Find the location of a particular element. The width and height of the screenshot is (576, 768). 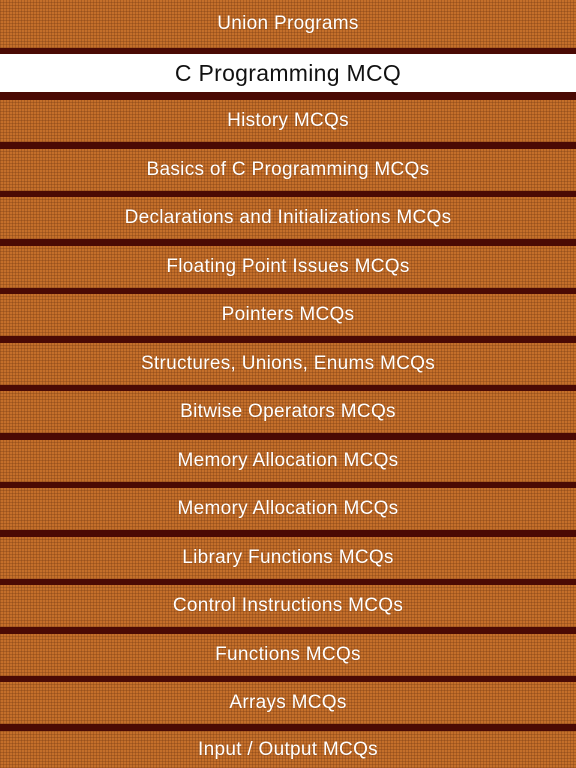

menu-item-structures: Structures, Unions, Enums MCQs is located at coordinates (288, 364).